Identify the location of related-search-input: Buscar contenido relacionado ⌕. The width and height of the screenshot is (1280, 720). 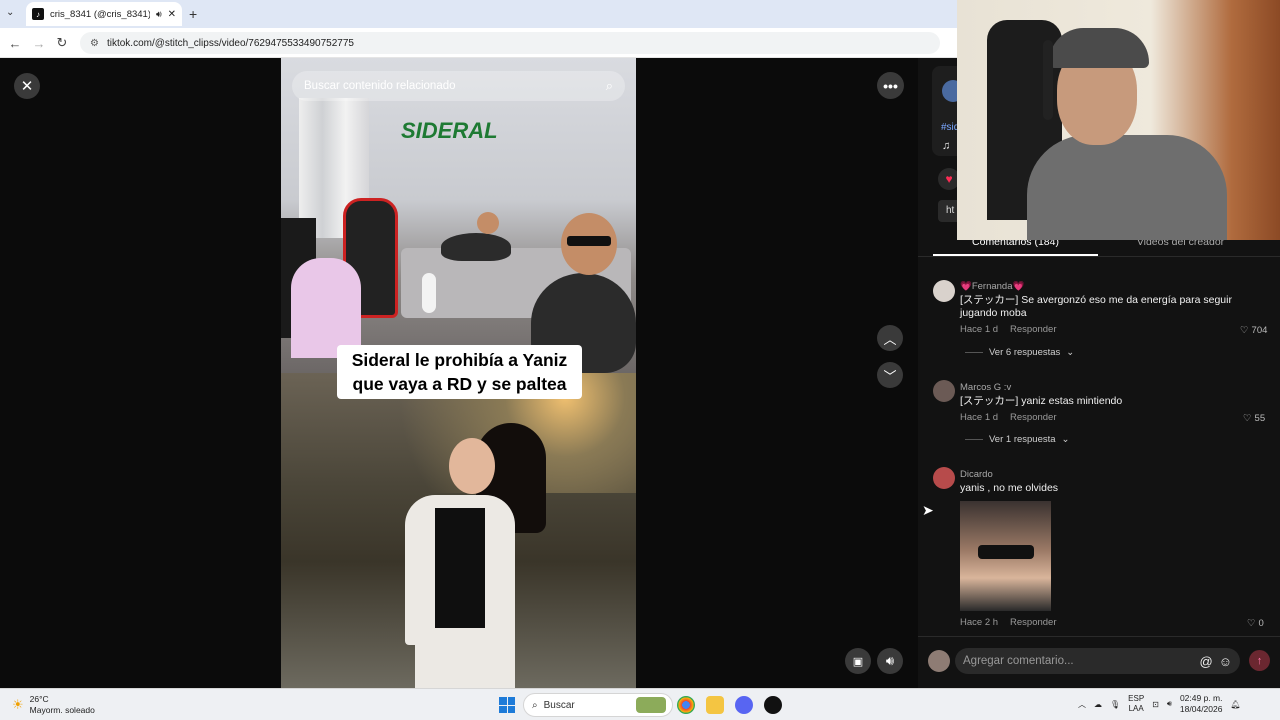
(458, 86).